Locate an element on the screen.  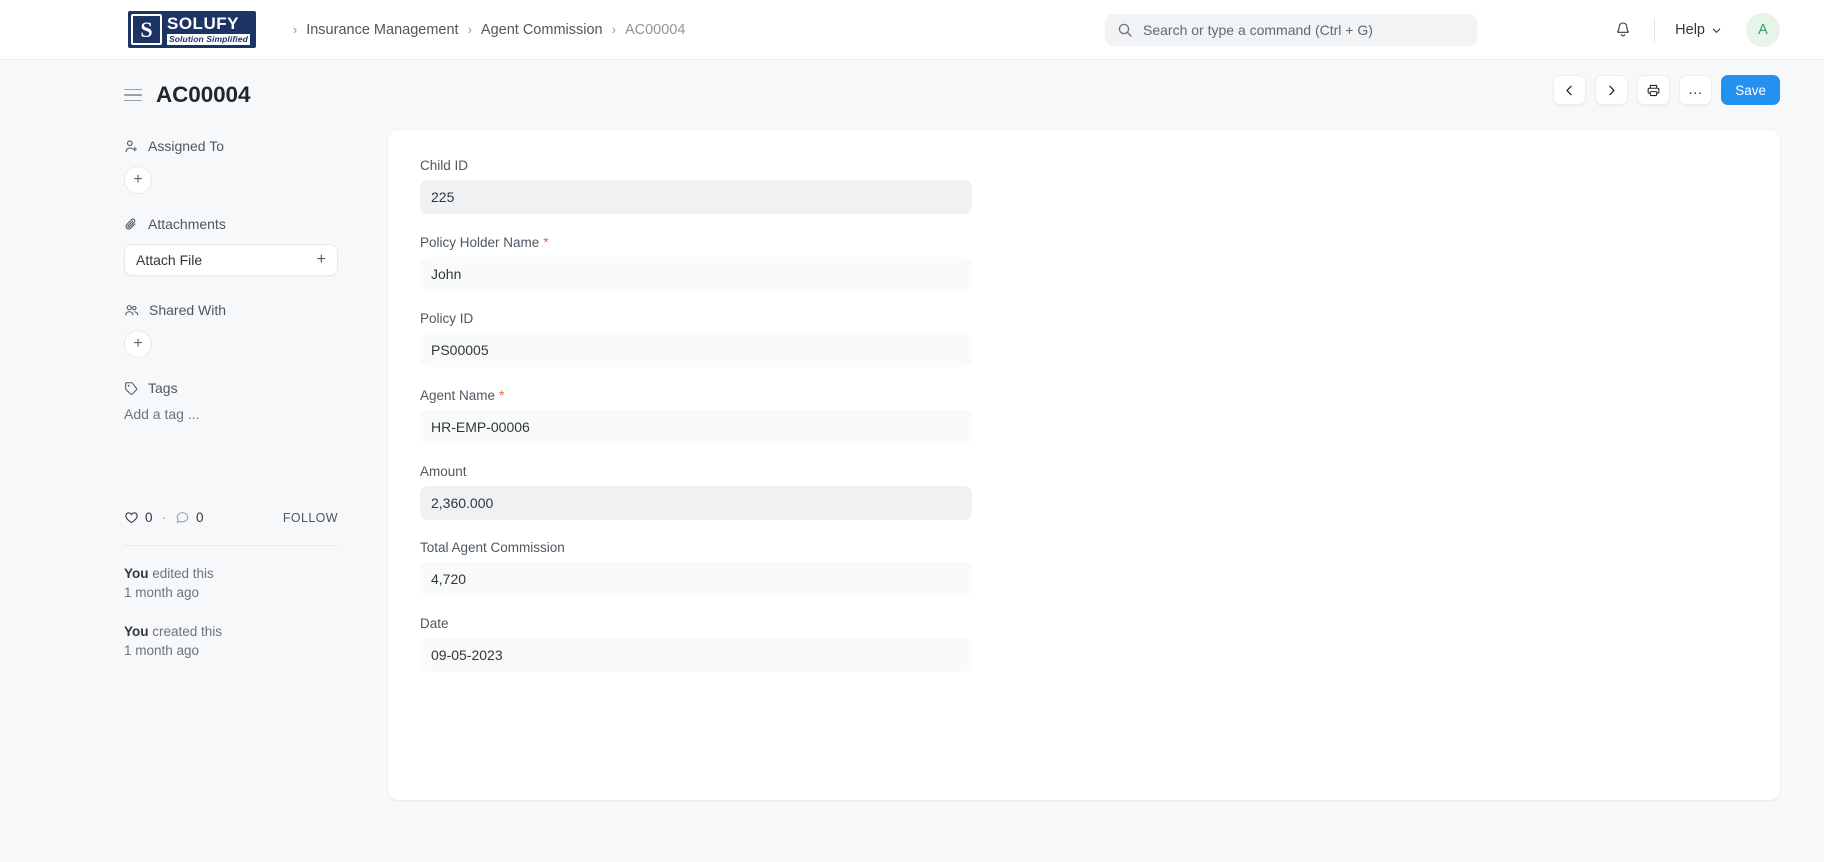
tags-header: Tags is located at coordinates (231, 388).